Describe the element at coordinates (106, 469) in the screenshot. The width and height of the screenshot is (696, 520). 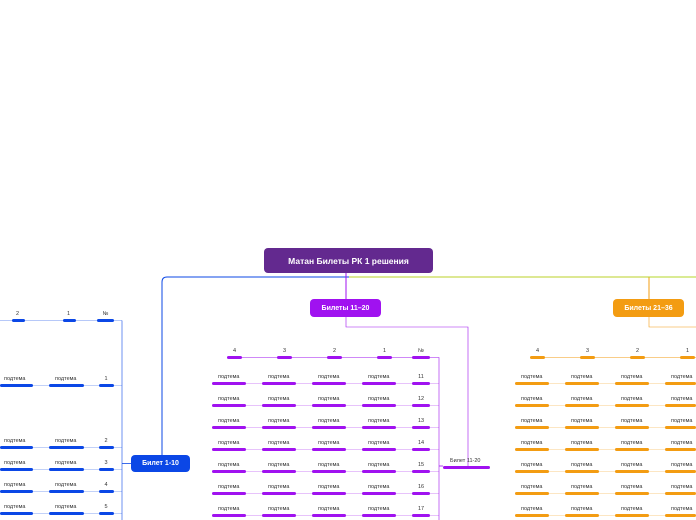
I see `blue-row-2-bar-num` at that location.